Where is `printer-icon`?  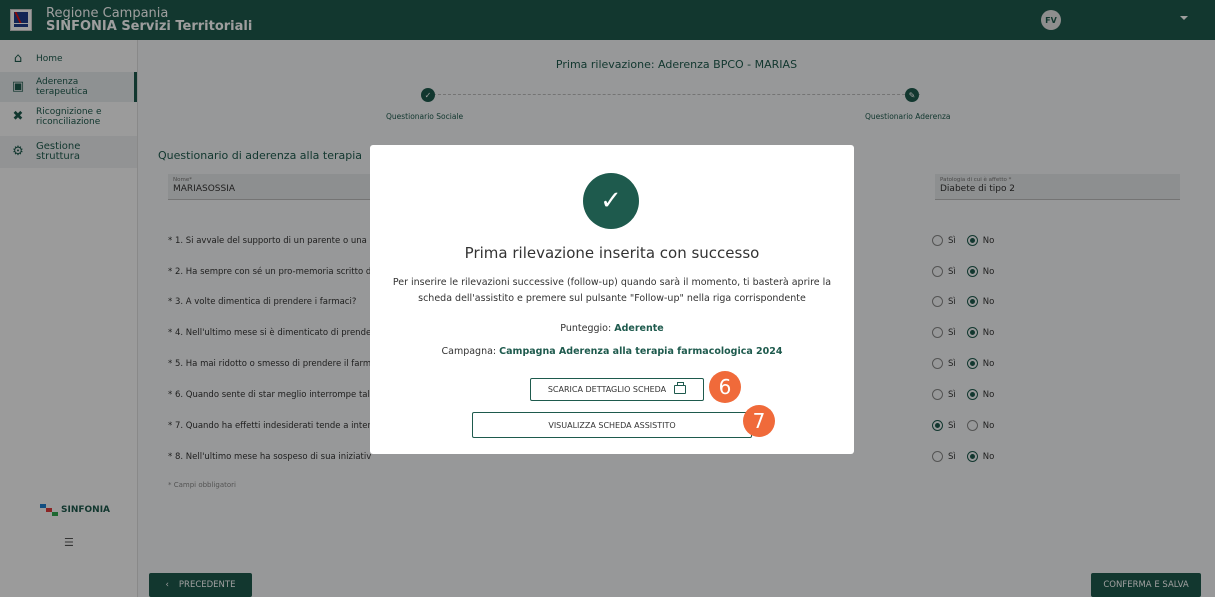 printer-icon is located at coordinates (680, 388).